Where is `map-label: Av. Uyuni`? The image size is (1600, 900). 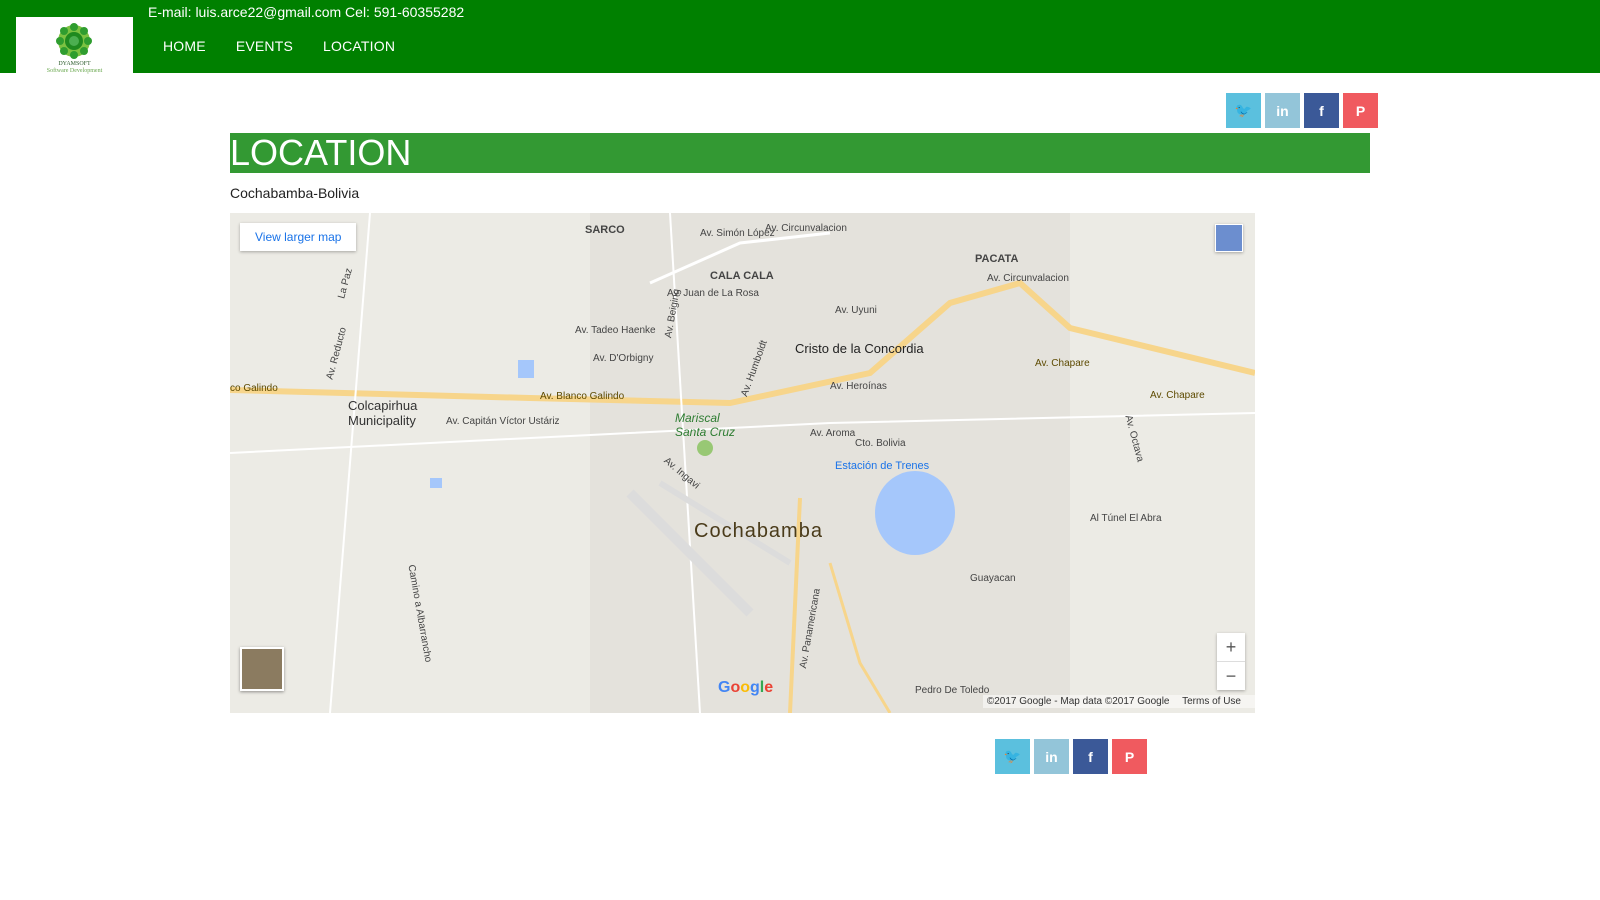
map-label: Av. Uyuni is located at coordinates (856, 310).